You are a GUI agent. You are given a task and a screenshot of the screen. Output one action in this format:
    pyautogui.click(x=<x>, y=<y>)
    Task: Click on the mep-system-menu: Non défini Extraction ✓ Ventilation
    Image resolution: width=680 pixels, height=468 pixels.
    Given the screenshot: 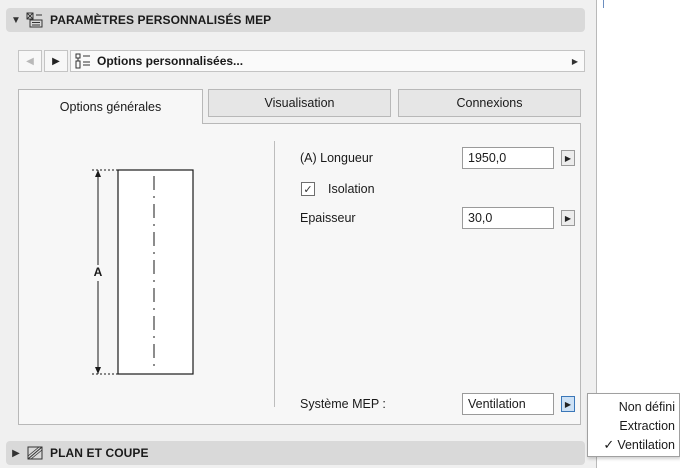 What is the action you would take?
    pyautogui.click(x=633, y=425)
    